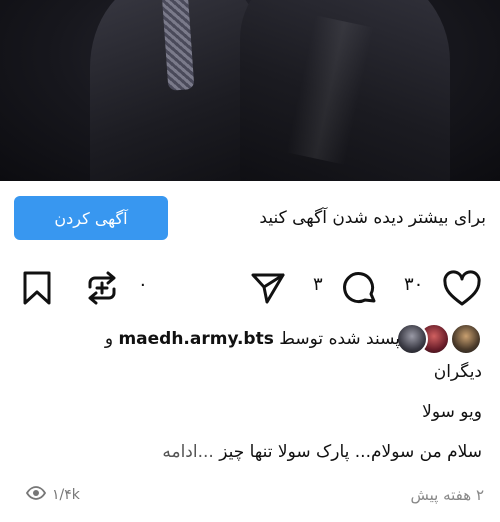  Describe the element at coordinates (439, 339) in the screenshot. I see `liker-avatars` at that location.